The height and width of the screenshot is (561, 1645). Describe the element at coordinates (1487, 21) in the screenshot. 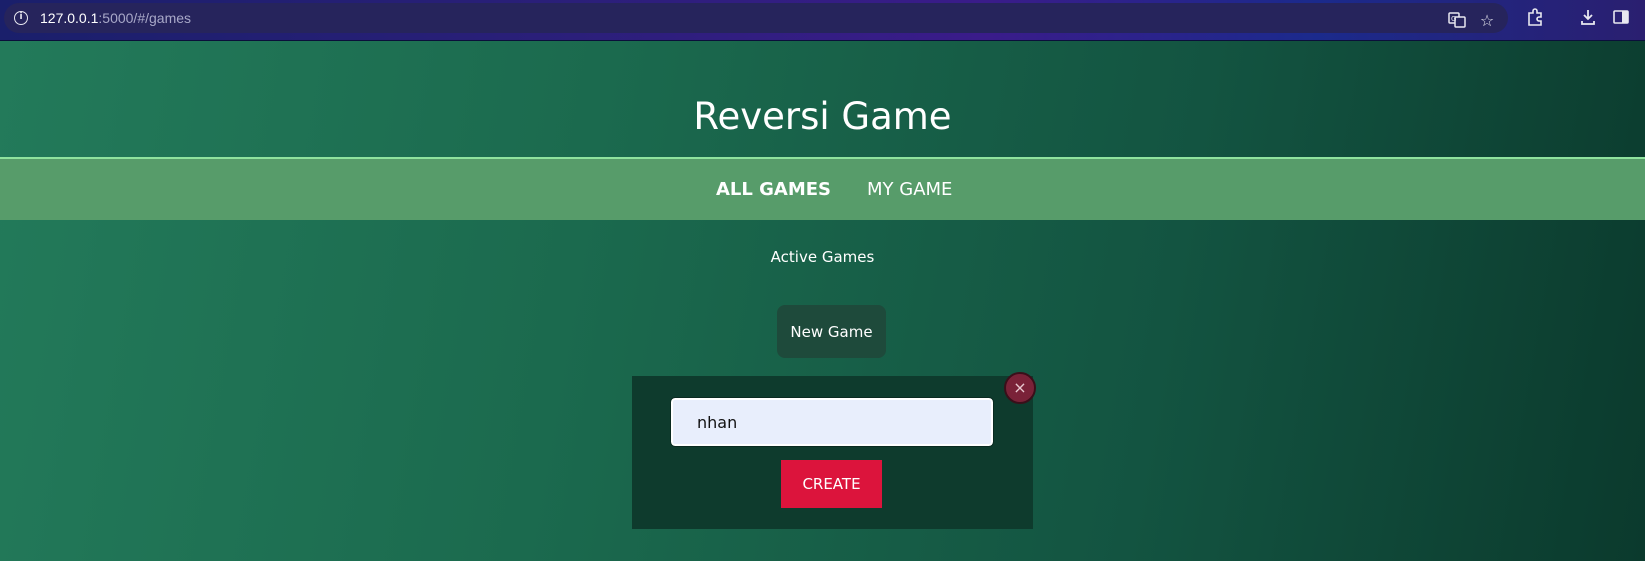

I see `star-icon: ☆` at that location.